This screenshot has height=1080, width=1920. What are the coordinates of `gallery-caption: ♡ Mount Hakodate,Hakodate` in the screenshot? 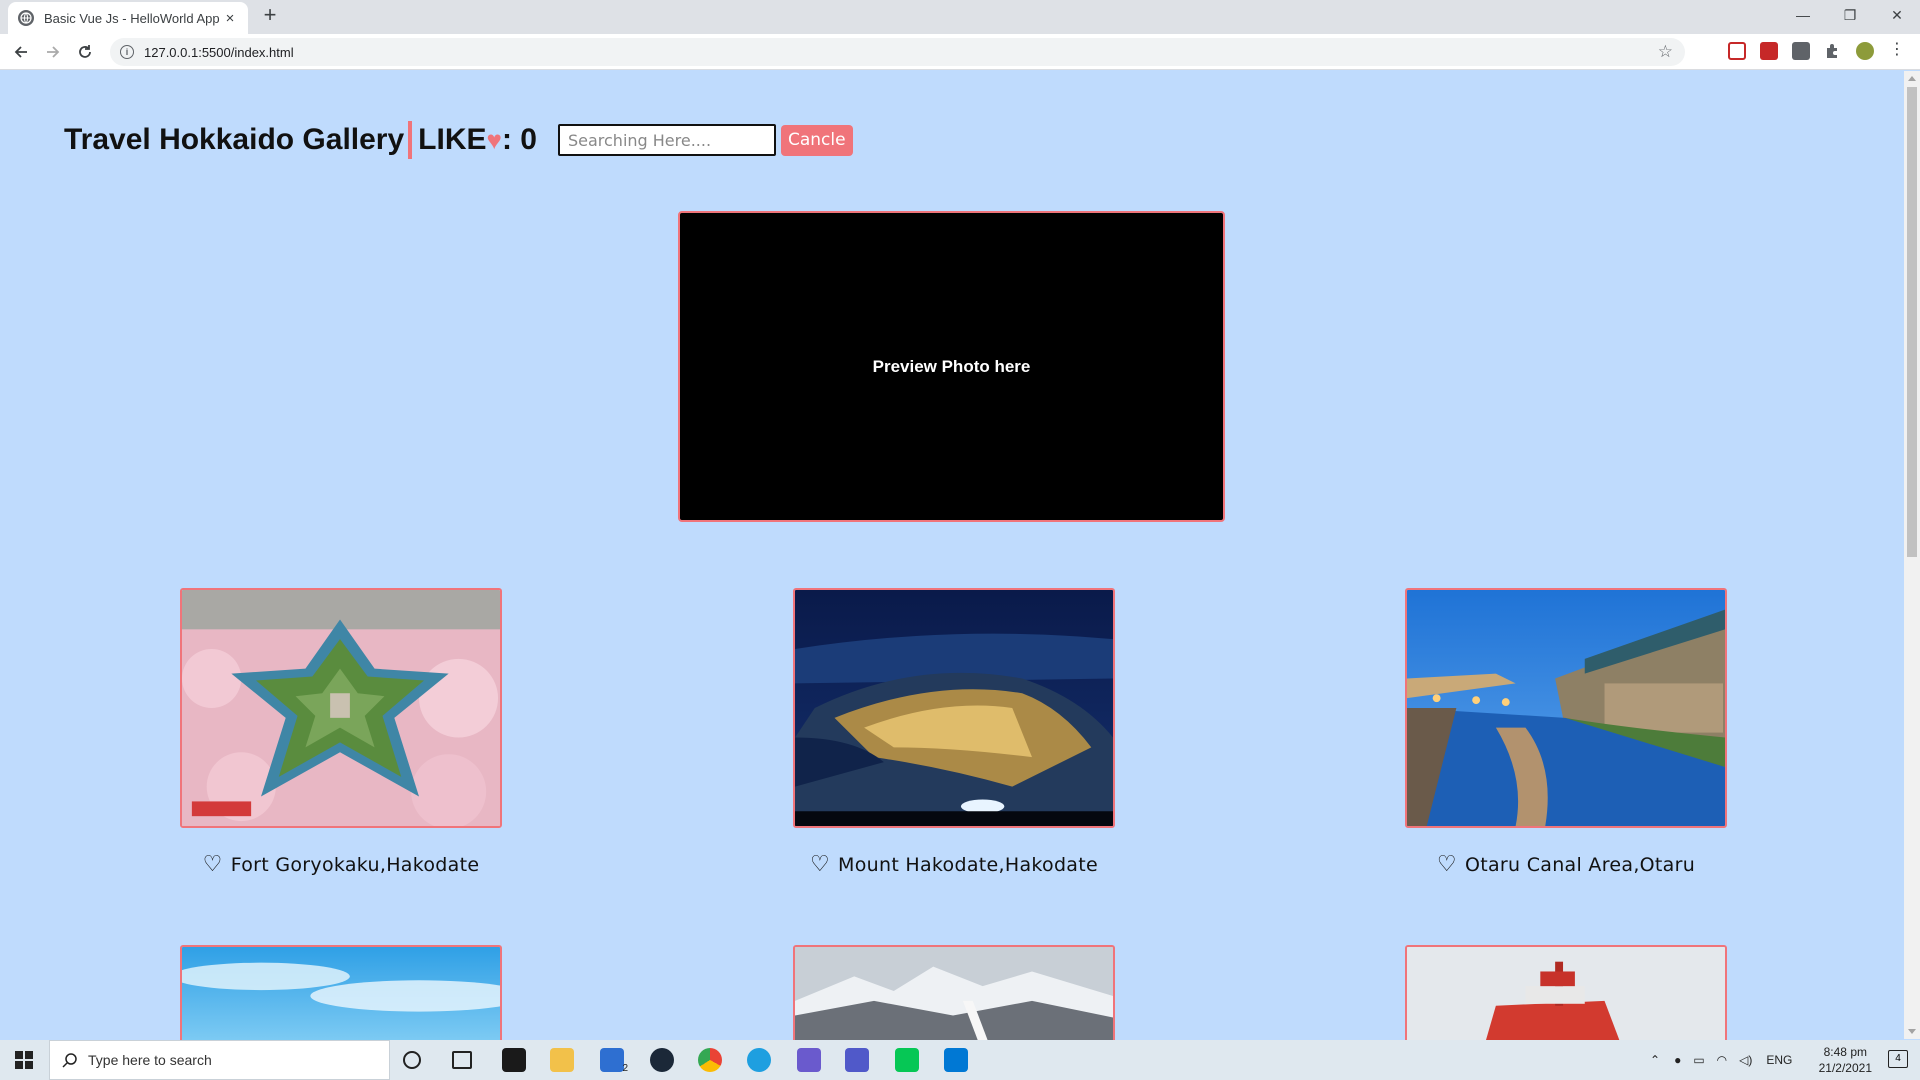 It's located at (954, 865).